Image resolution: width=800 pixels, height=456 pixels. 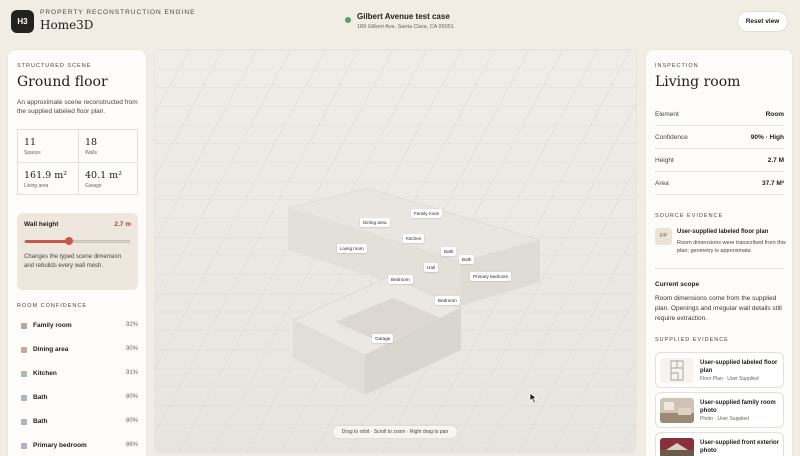 I want to click on stat-walls: 18 Walls, so click(x=109, y=146).